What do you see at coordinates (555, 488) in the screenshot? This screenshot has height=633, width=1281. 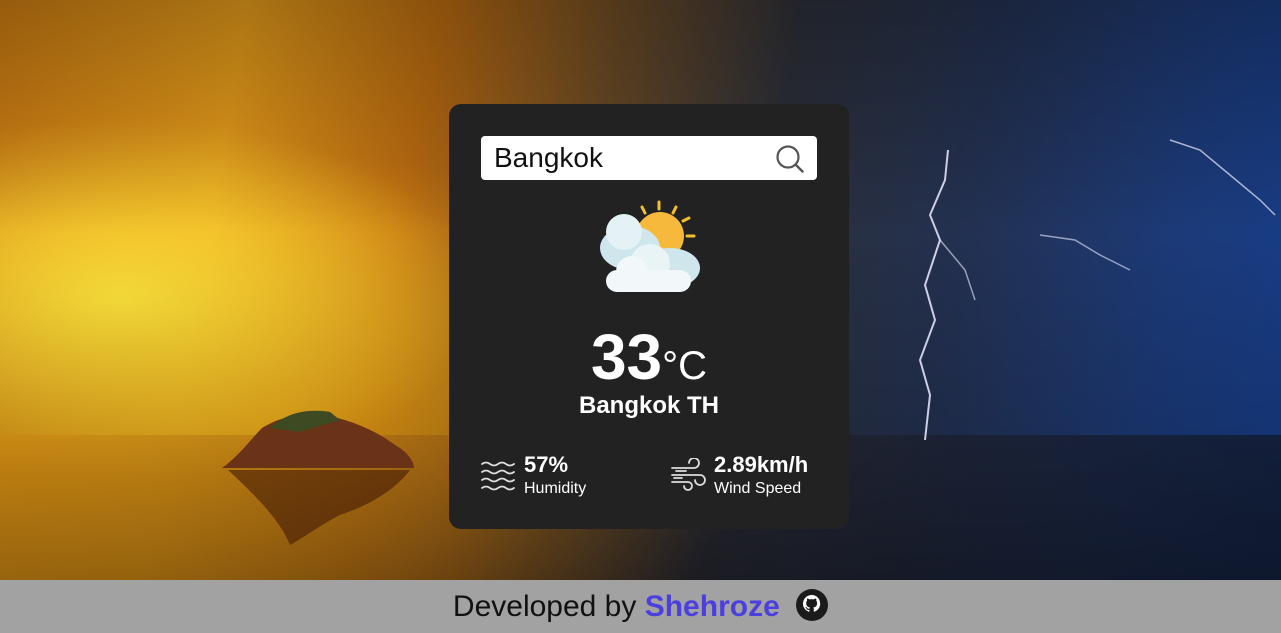 I see `humidity-label: Humidity` at bounding box center [555, 488].